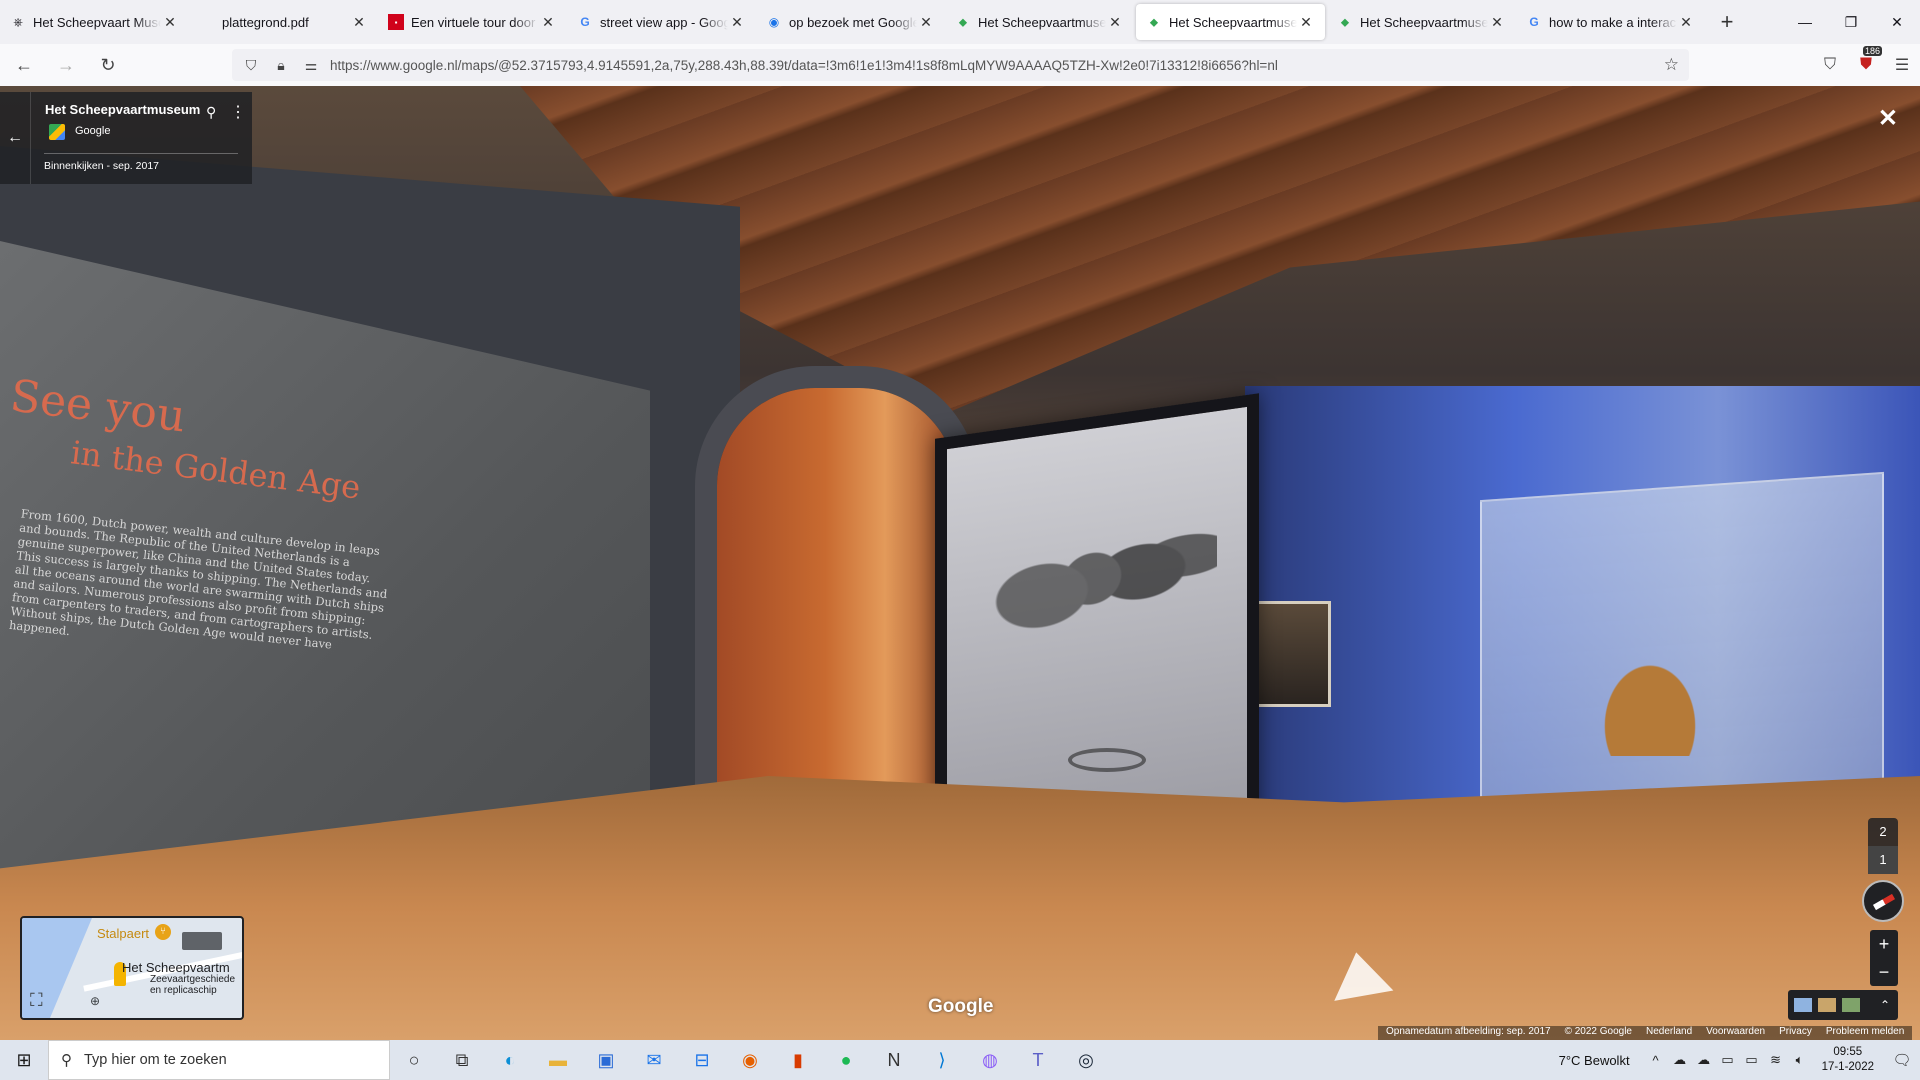 The width and height of the screenshot is (1920, 1080). What do you see at coordinates (141, 153) in the screenshot?
I see `divider` at bounding box center [141, 153].